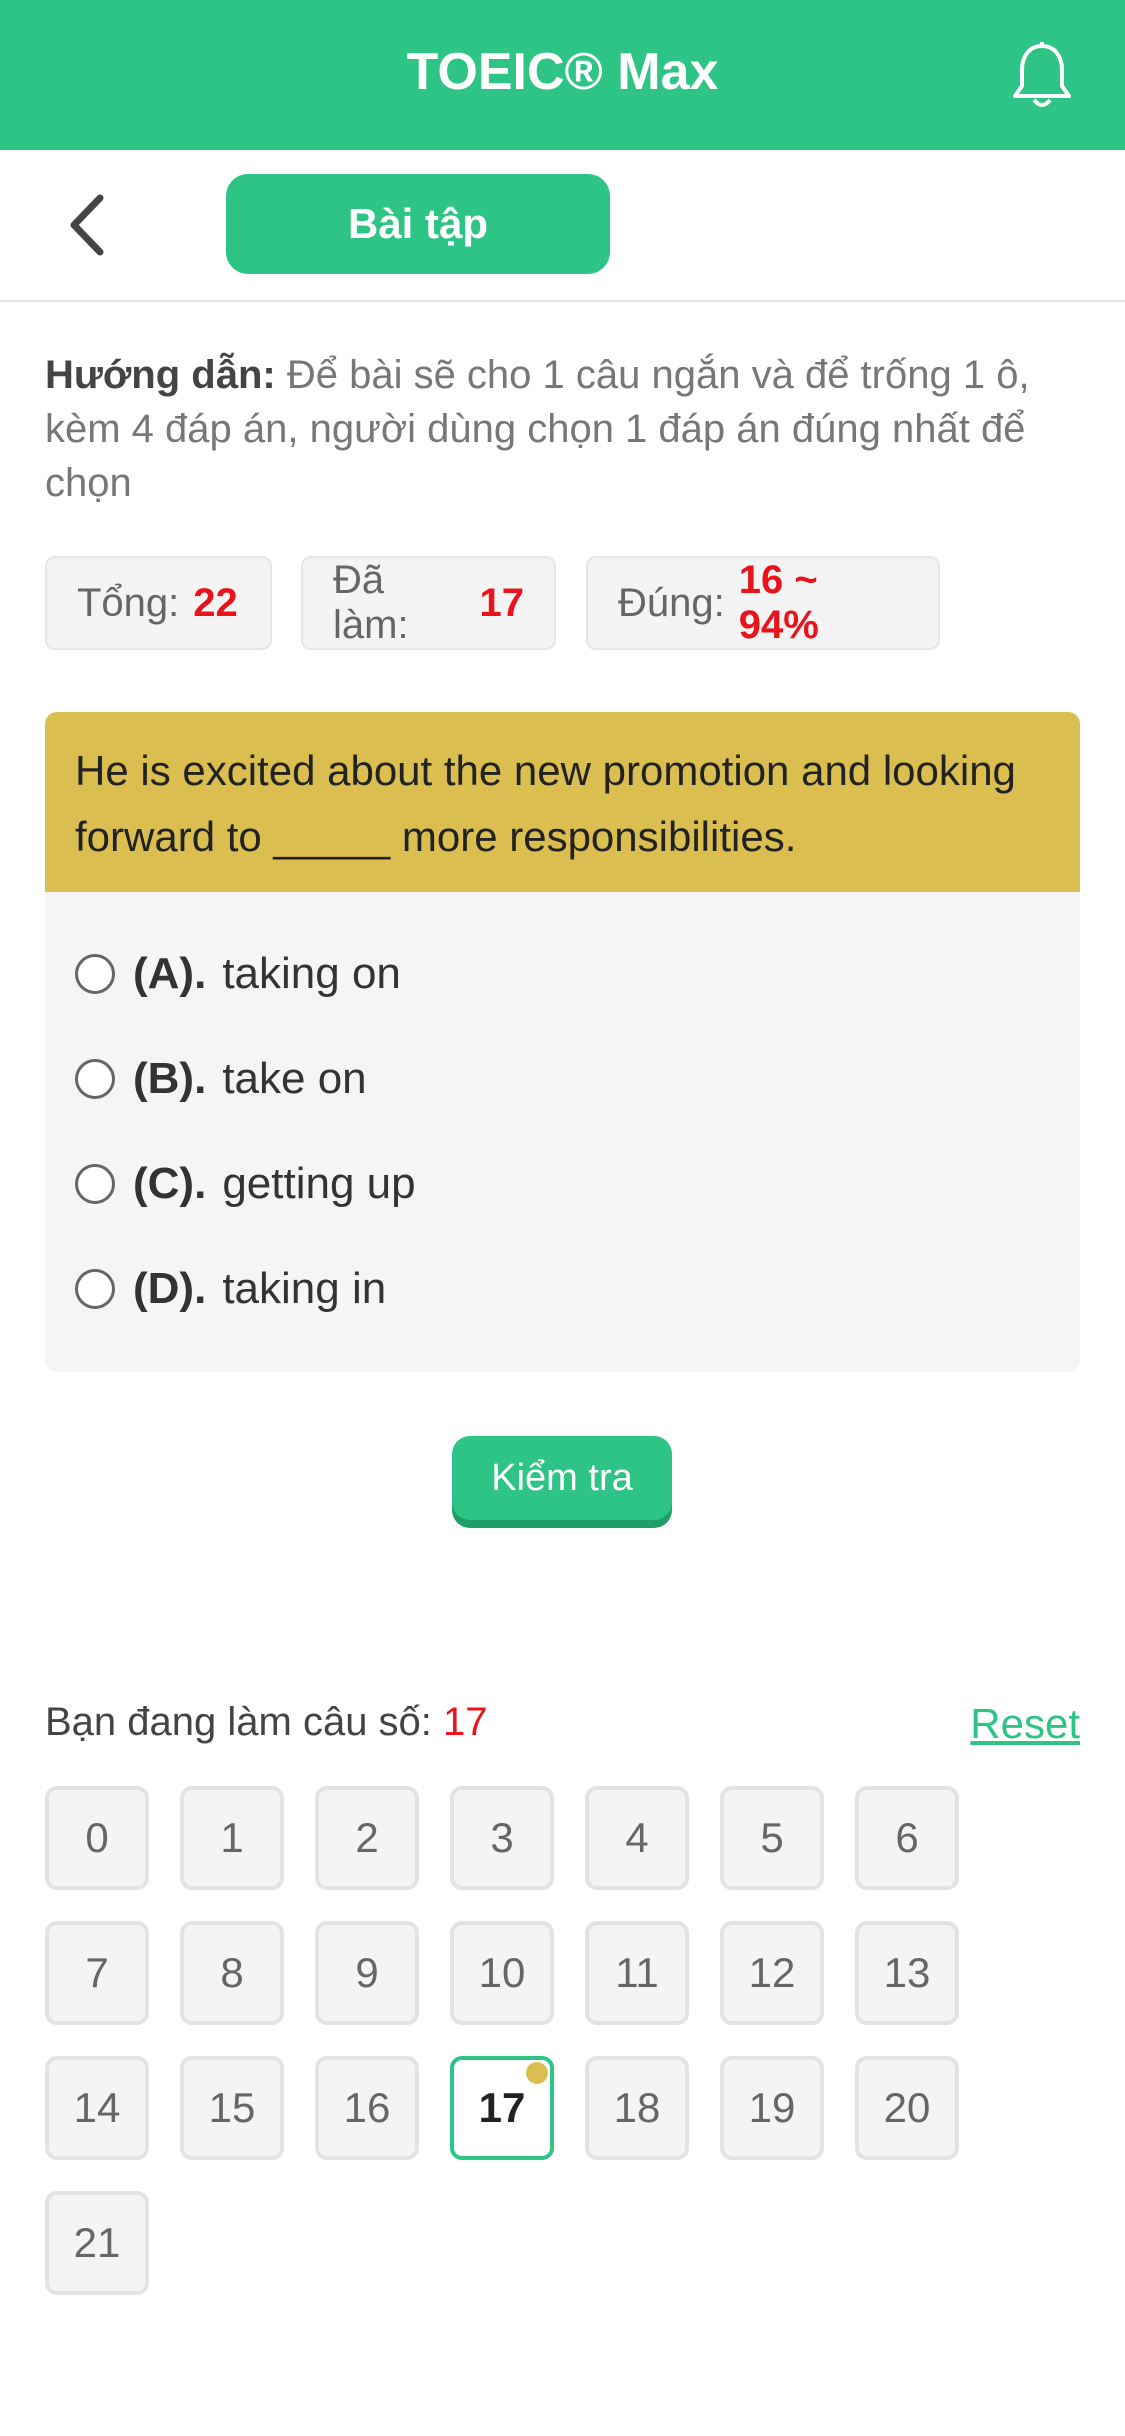 The image size is (1125, 2436). Describe the element at coordinates (778, 602) in the screenshot. I see `stat-correct-value: 16 ~ 94%` at that location.